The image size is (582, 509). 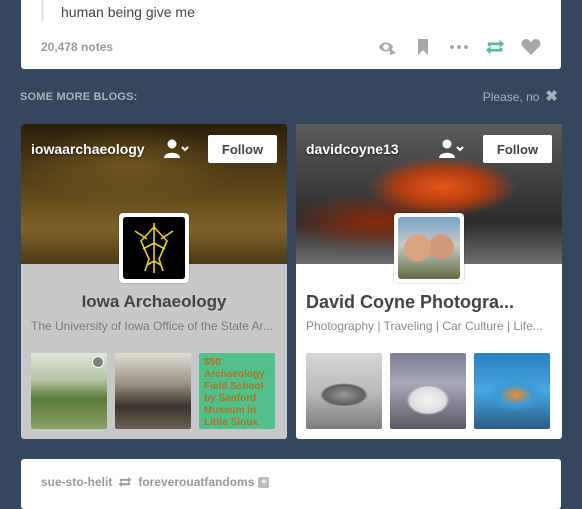 I want to click on post-text: human being give me, so click(x=128, y=12).